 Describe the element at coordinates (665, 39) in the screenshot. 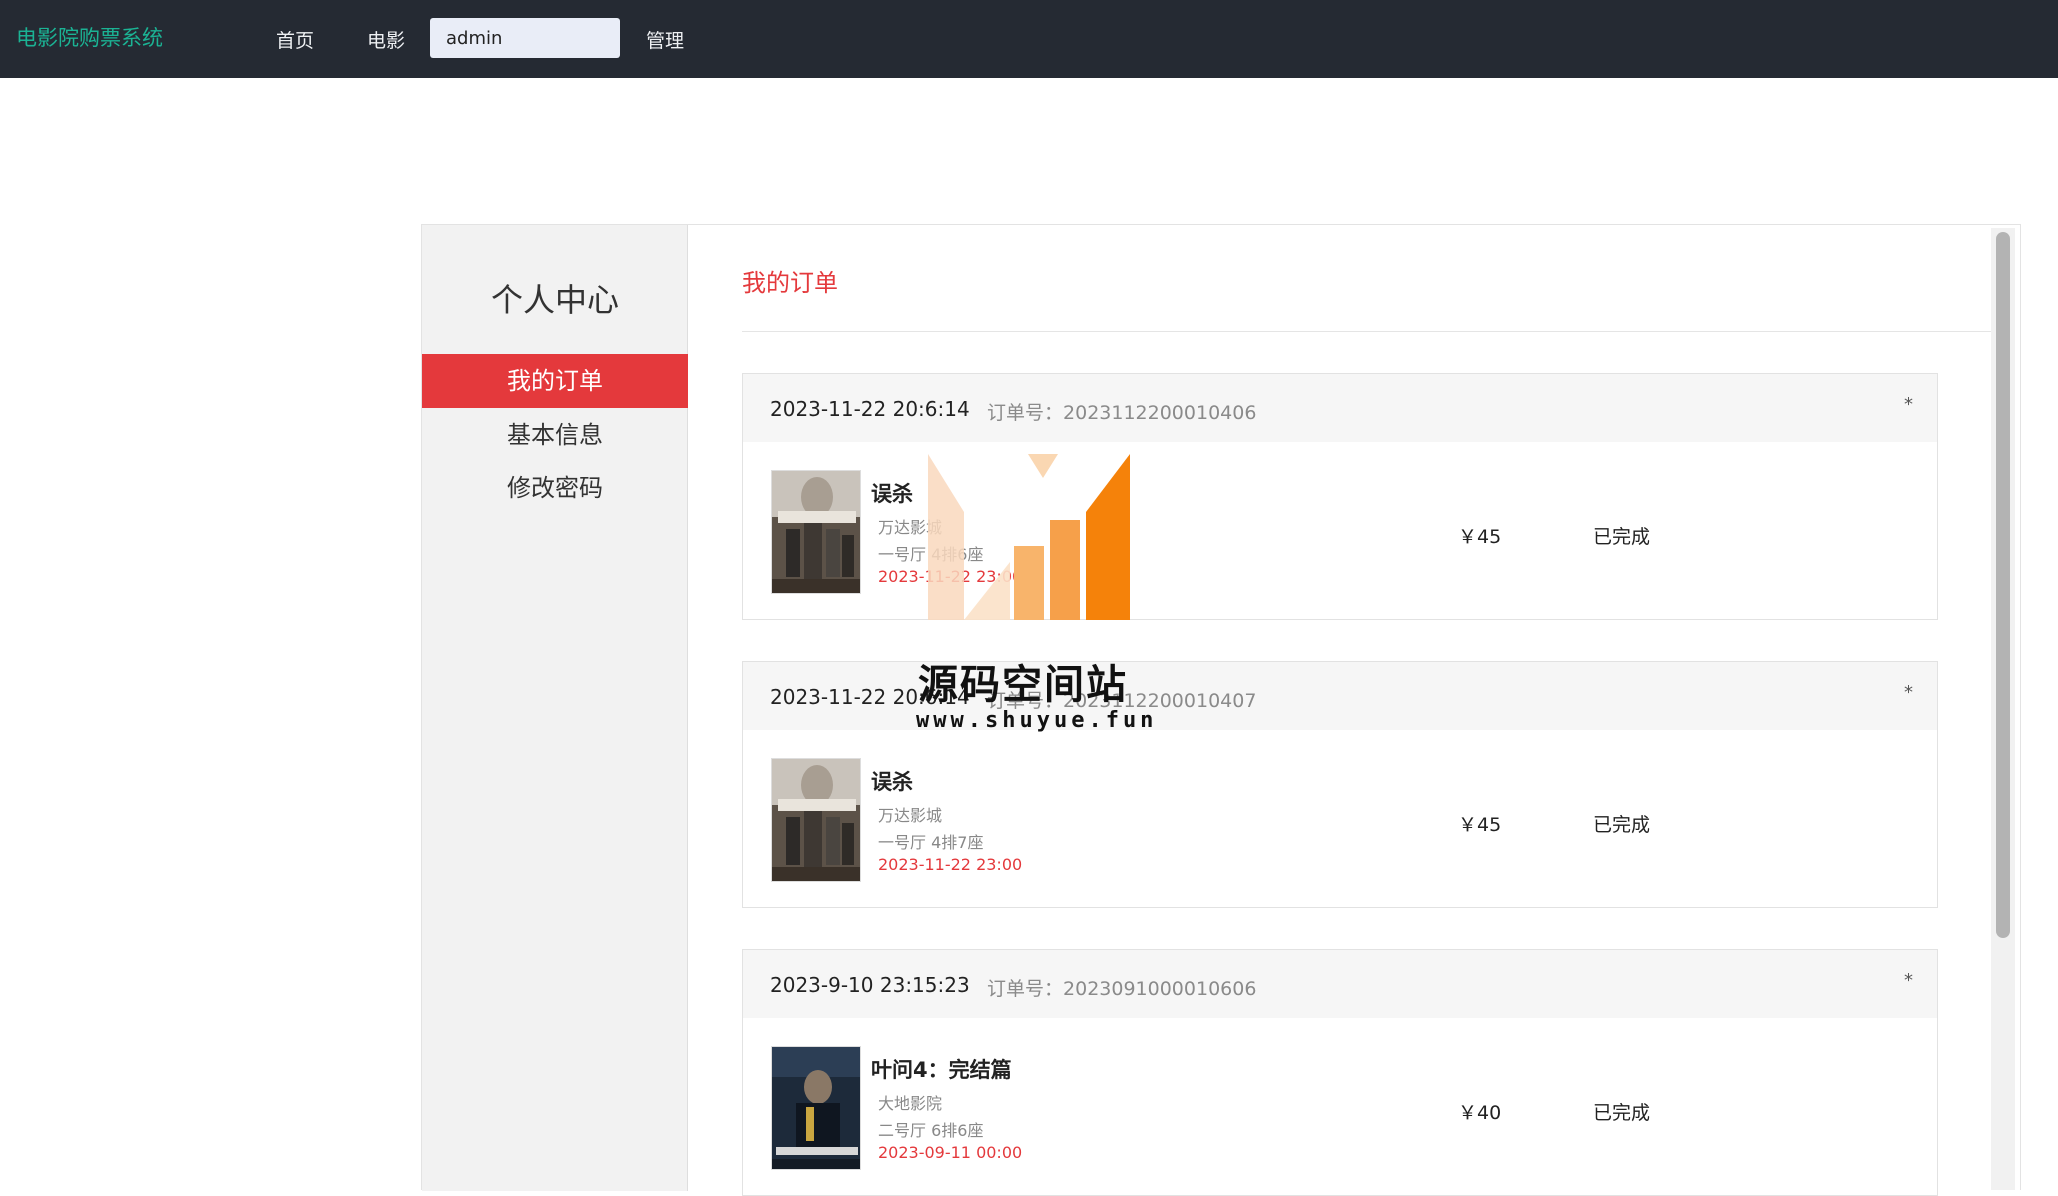

I see `nav-admin-link: 管理` at that location.